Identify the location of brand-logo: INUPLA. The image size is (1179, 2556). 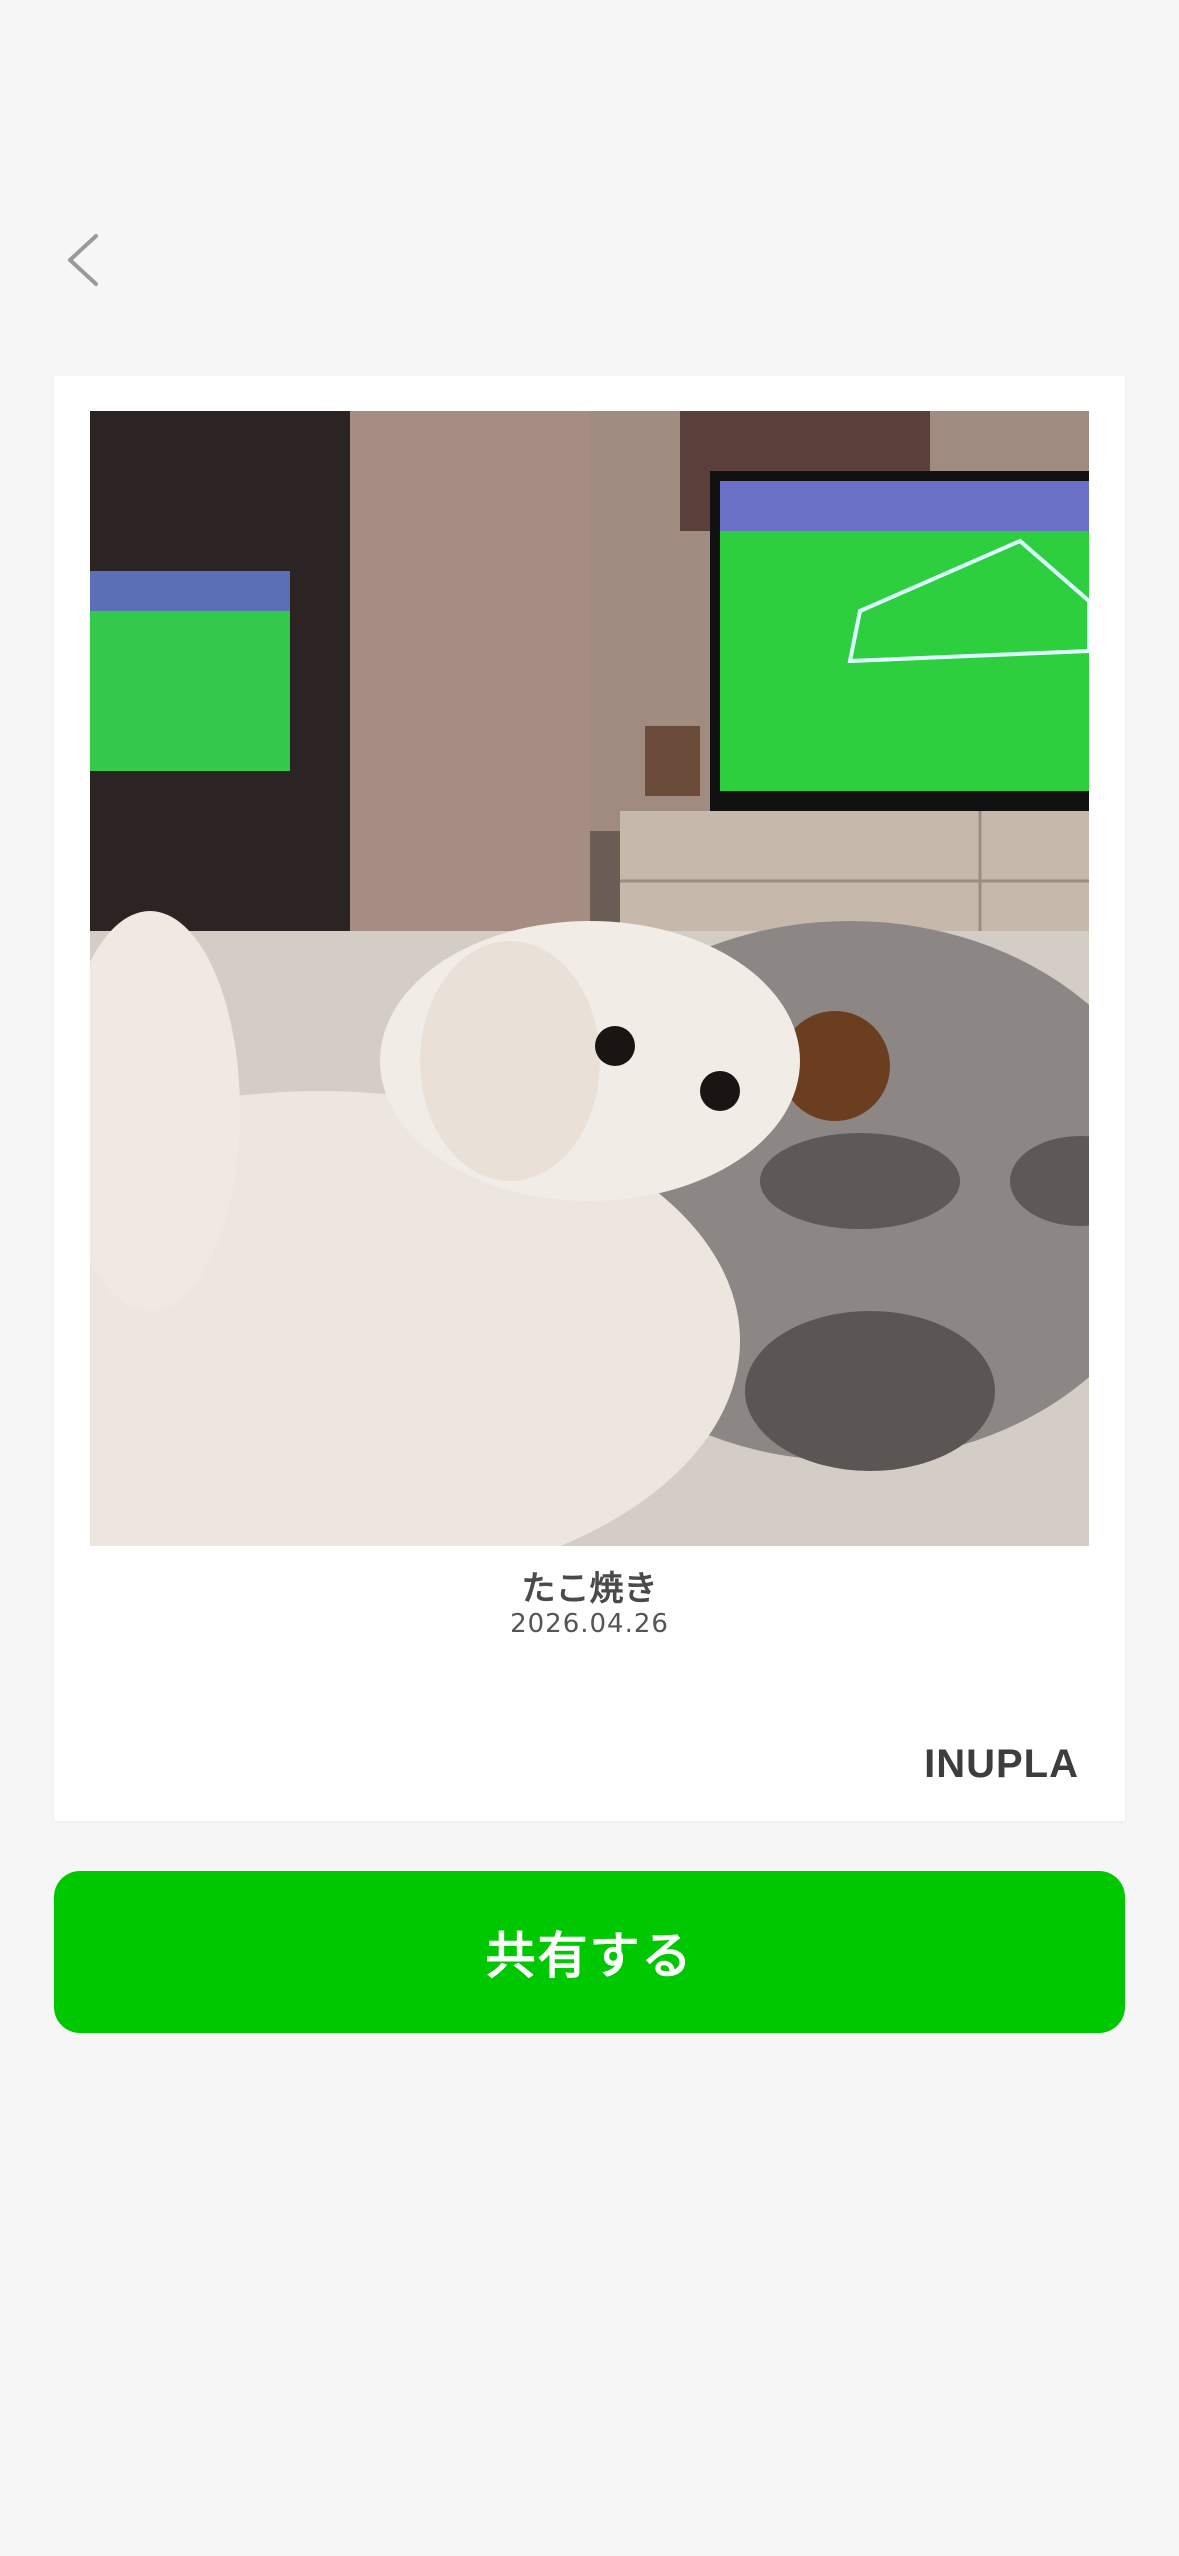
(1001, 1764).